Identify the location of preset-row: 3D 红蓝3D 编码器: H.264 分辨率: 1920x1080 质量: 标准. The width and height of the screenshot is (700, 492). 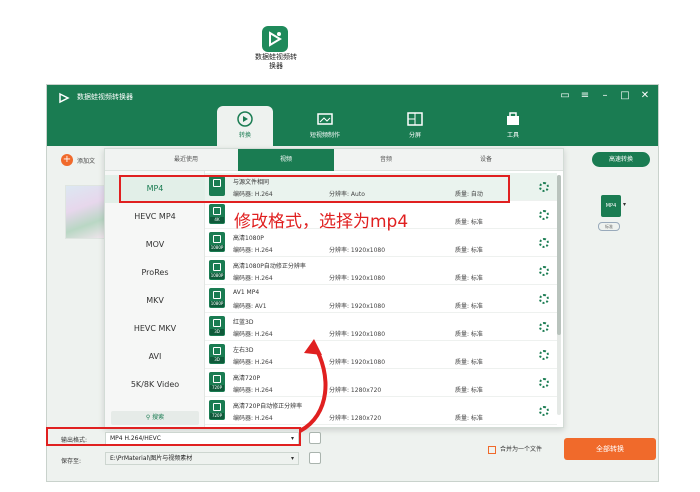
(381, 327).